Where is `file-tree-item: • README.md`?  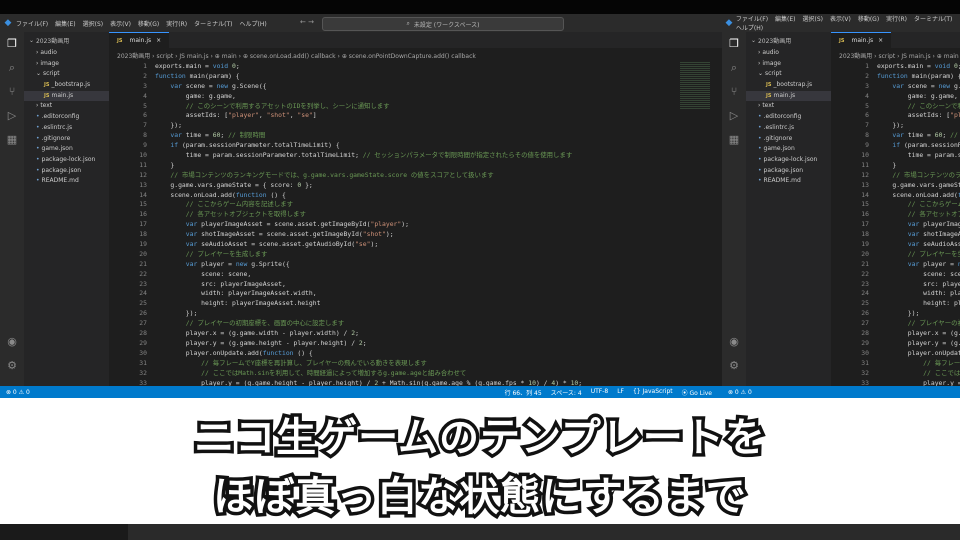 file-tree-item: • README.md is located at coordinates (66, 181).